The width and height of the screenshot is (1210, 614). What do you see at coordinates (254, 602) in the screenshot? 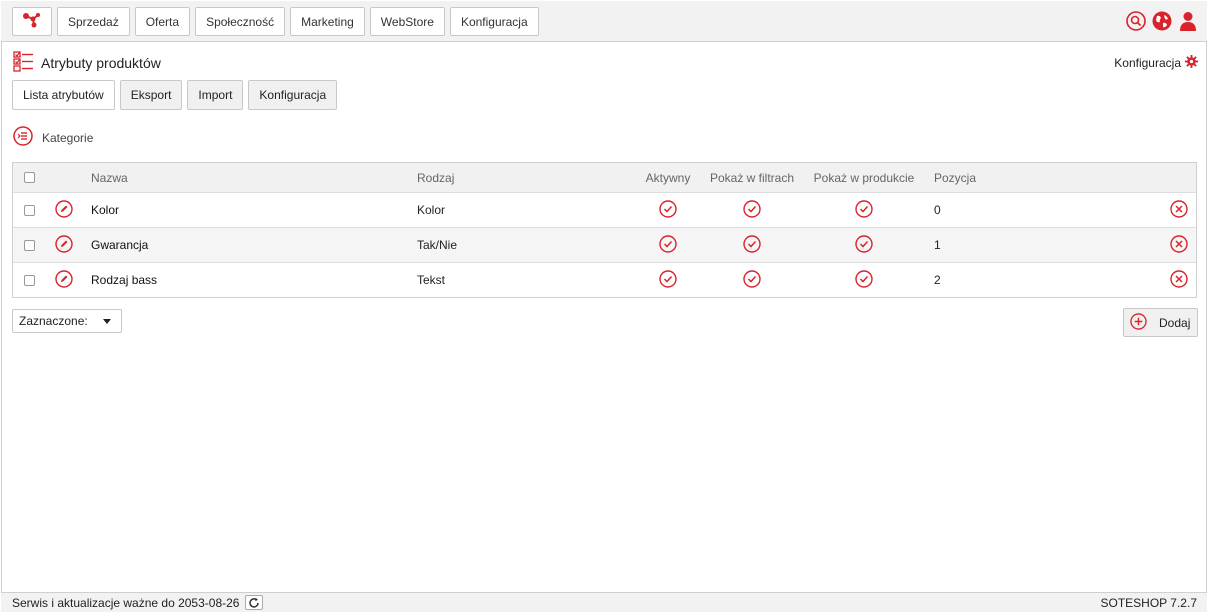
I see `refresh-icon` at bounding box center [254, 602].